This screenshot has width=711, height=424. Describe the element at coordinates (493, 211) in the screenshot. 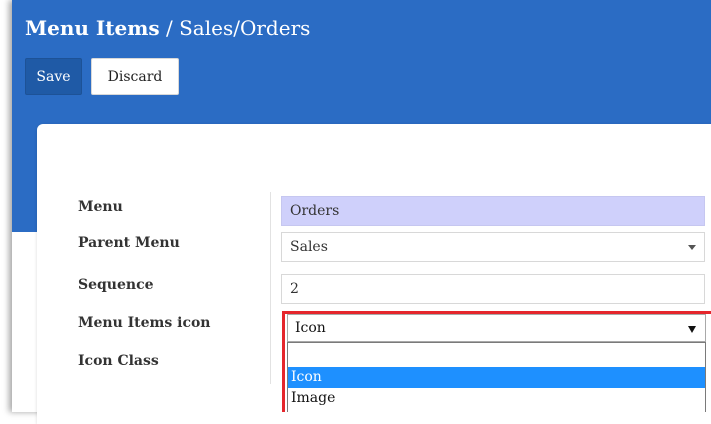

I see `menu-field: Orders` at that location.